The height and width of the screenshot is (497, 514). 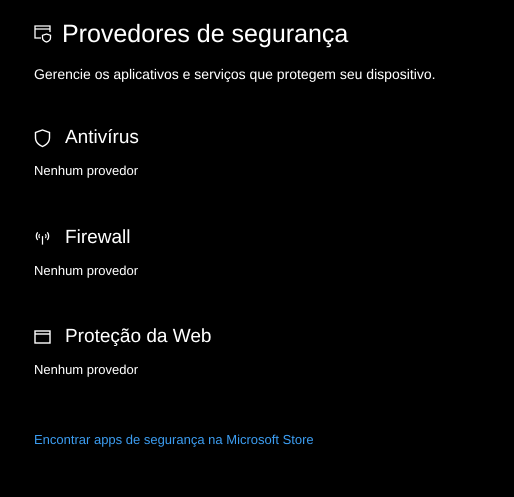 I want to click on section-heading: Antivírus, so click(x=102, y=138).